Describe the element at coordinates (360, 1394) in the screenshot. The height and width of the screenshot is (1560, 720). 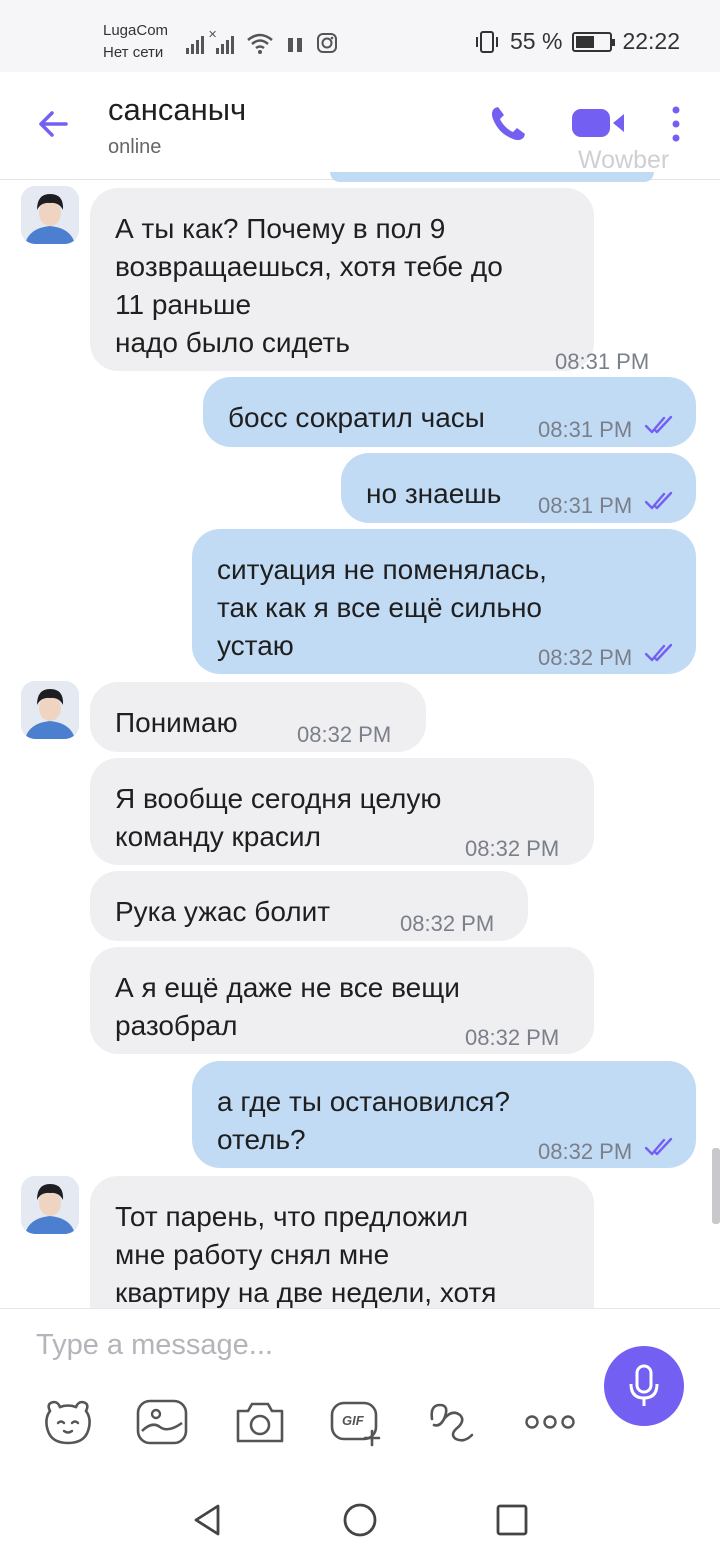
I see `composer: Type a message... GIF` at that location.